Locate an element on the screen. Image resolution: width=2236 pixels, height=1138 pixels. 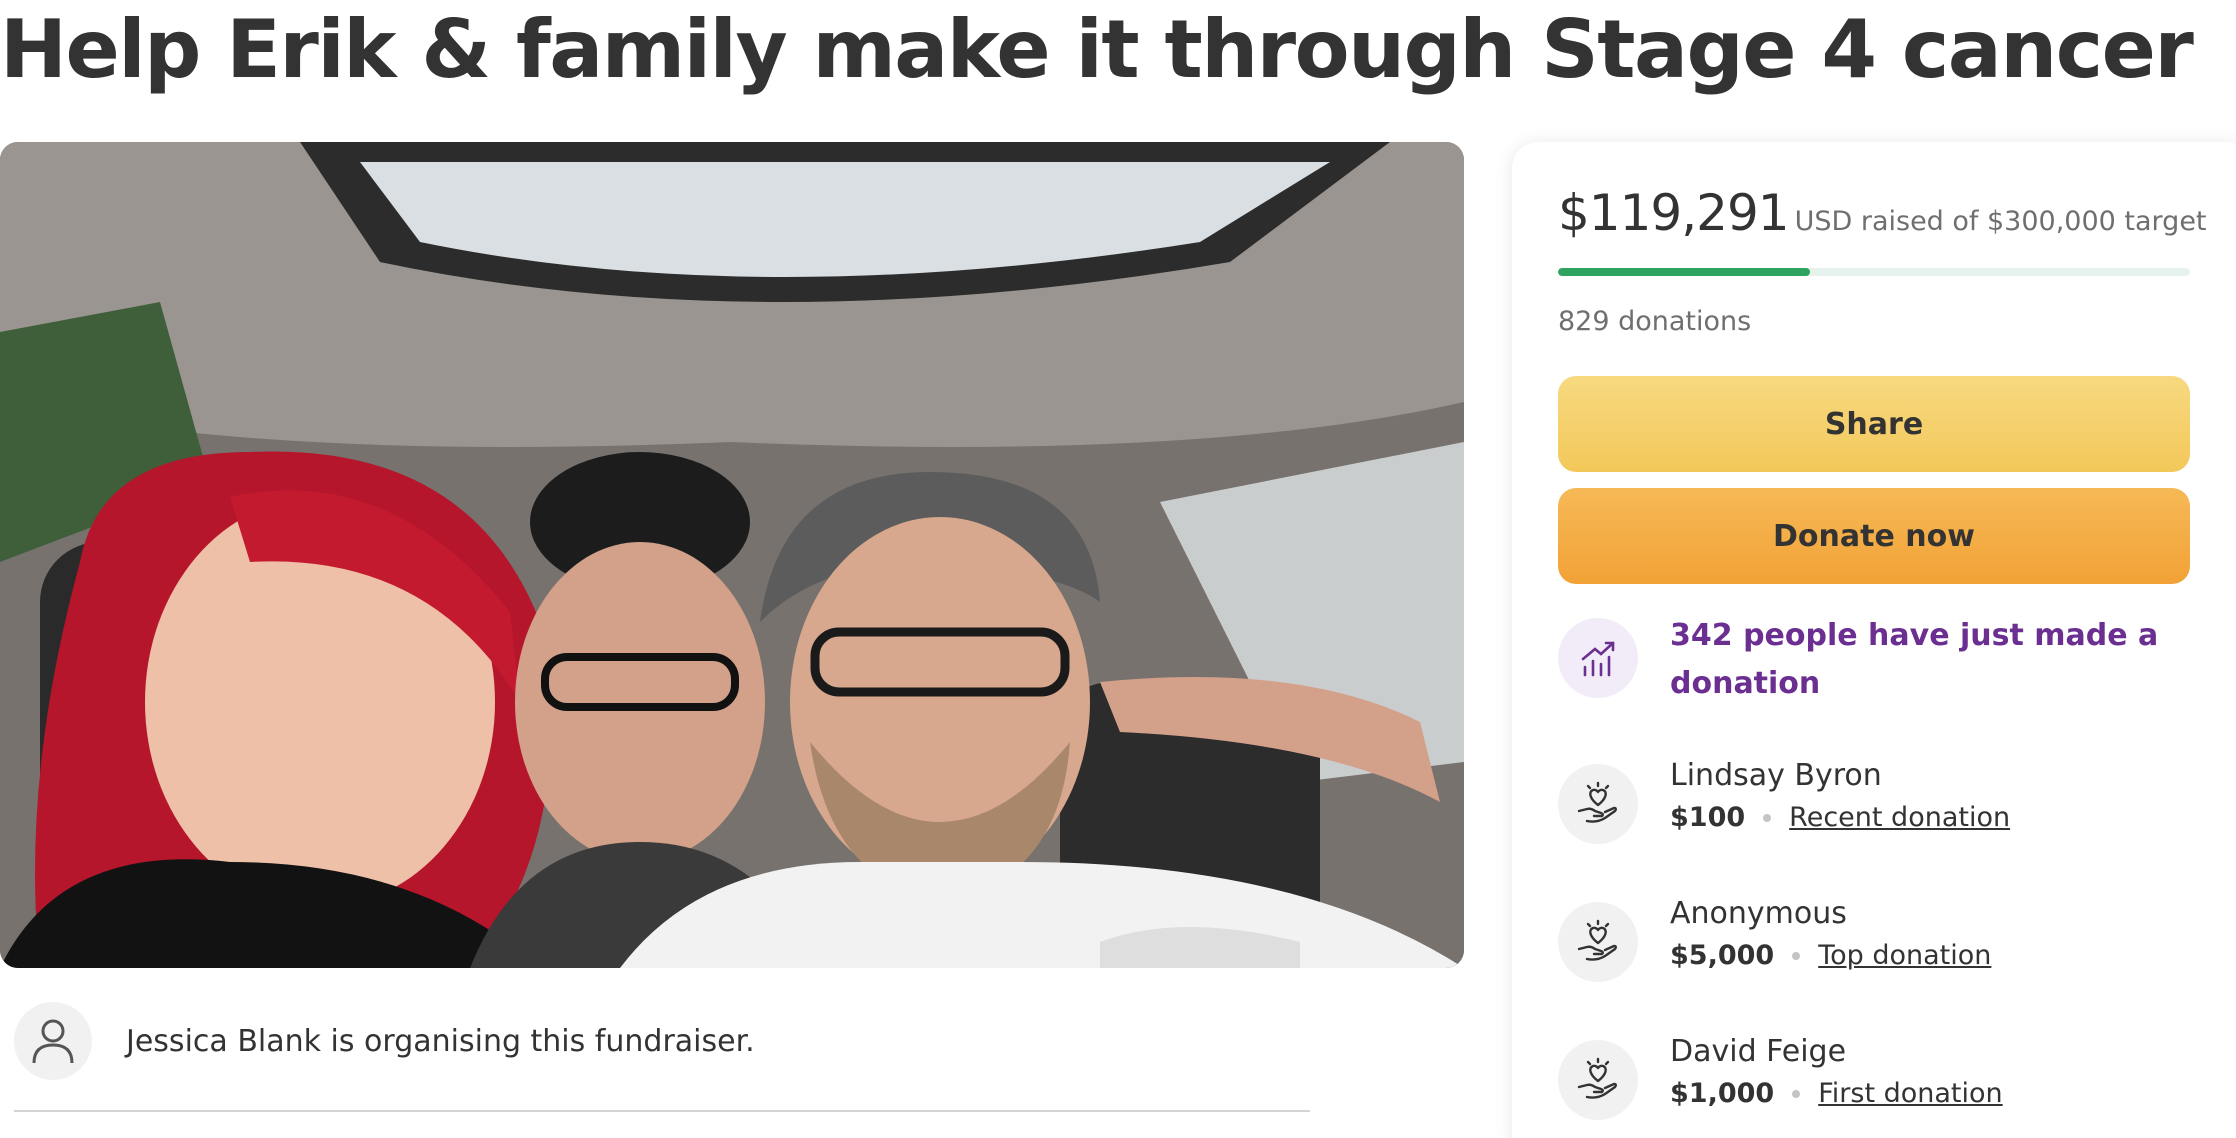
recent-activity: 342 people have just made a donation is located at coordinates (1878, 660).